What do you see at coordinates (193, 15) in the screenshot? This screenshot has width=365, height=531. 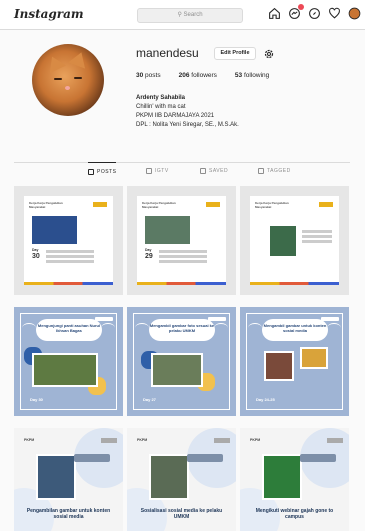 I see `search-placeholder: Search` at bounding box center [193, 15].